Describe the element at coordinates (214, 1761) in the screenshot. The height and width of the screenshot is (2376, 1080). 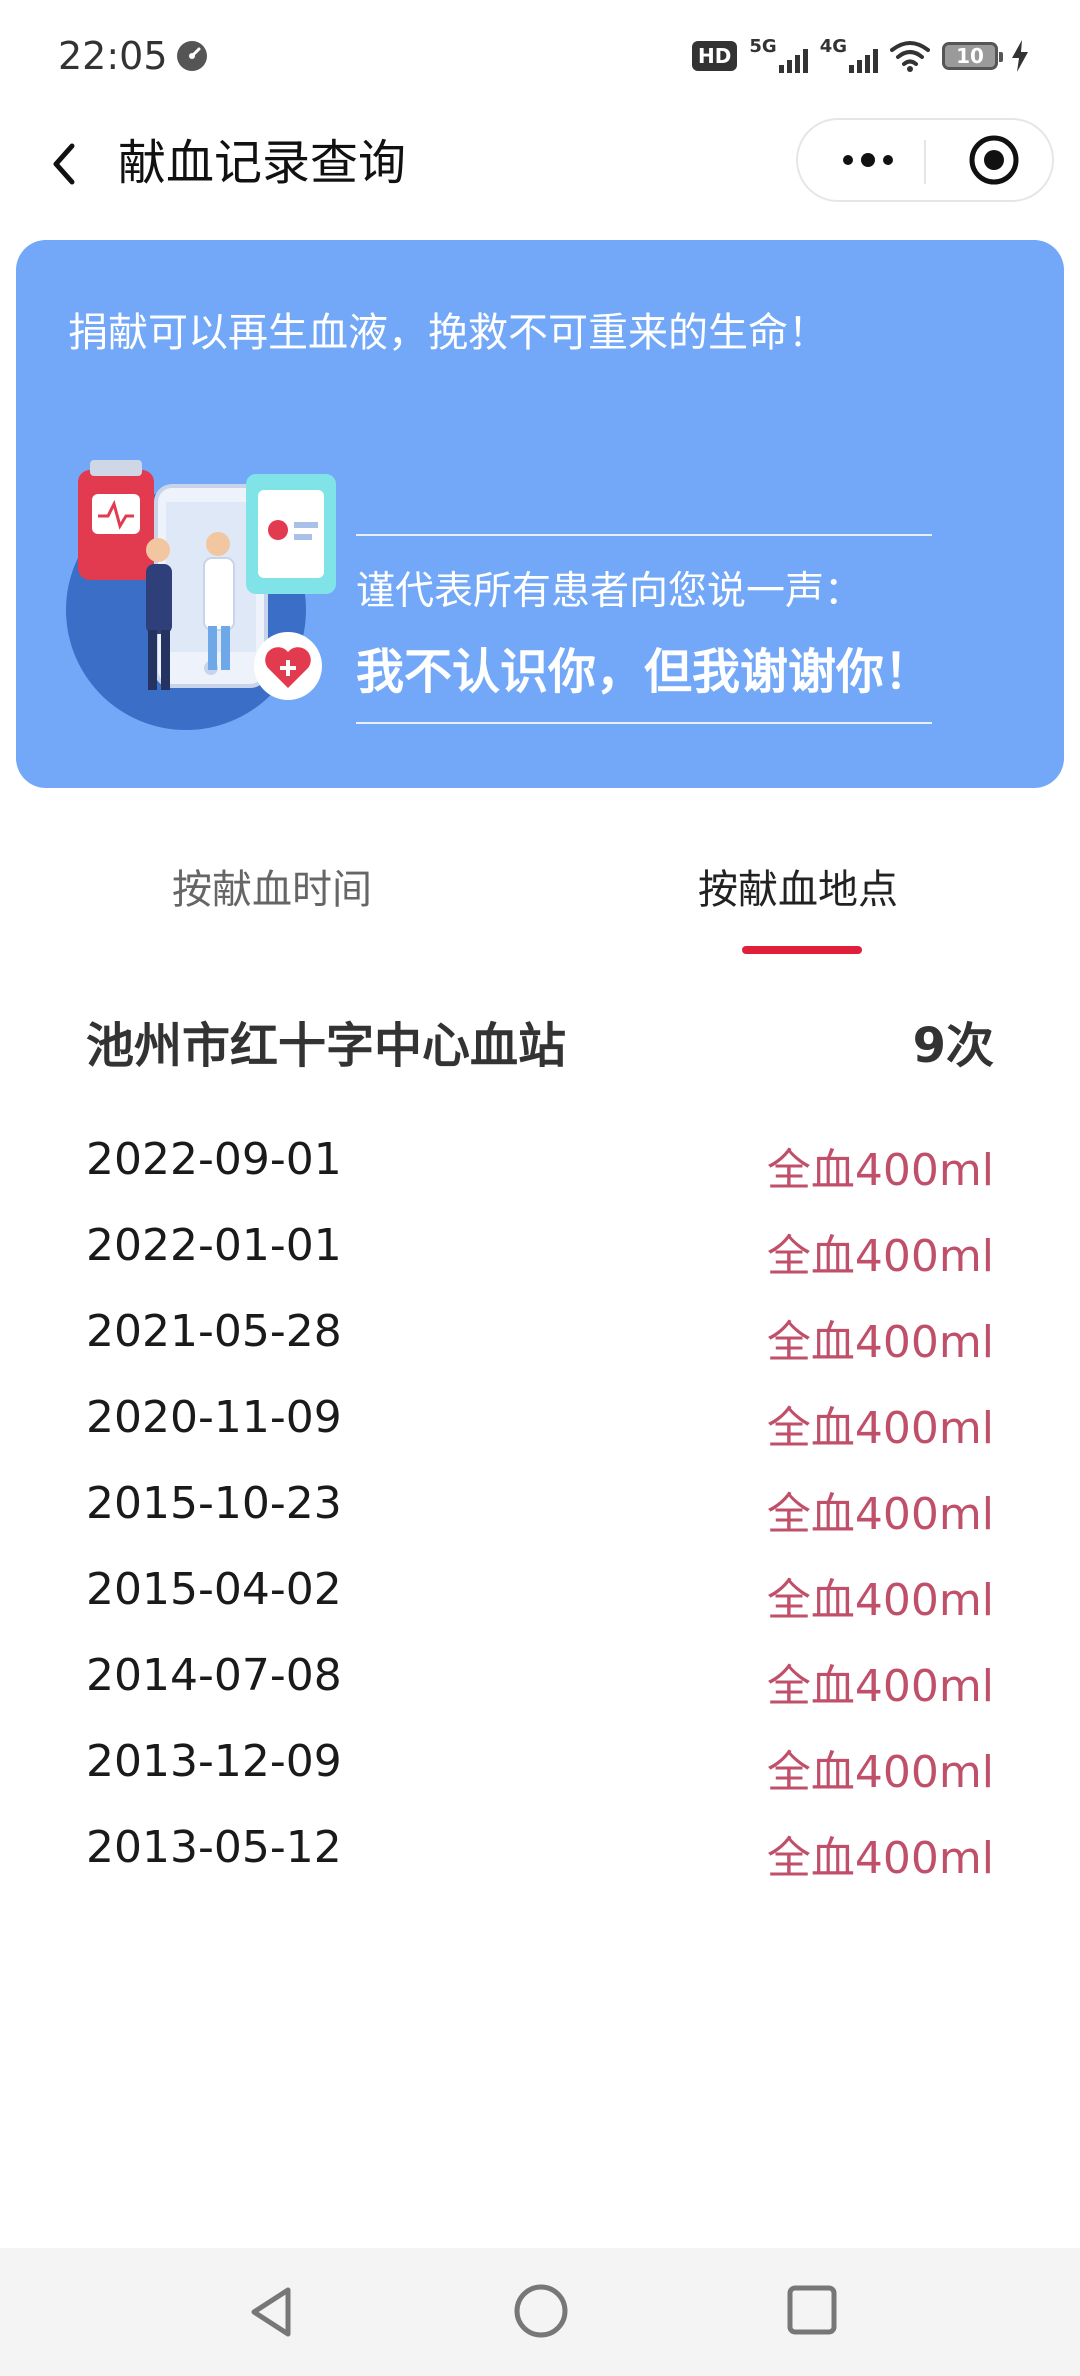
I see `record-date: 2013-12-09` at that location.